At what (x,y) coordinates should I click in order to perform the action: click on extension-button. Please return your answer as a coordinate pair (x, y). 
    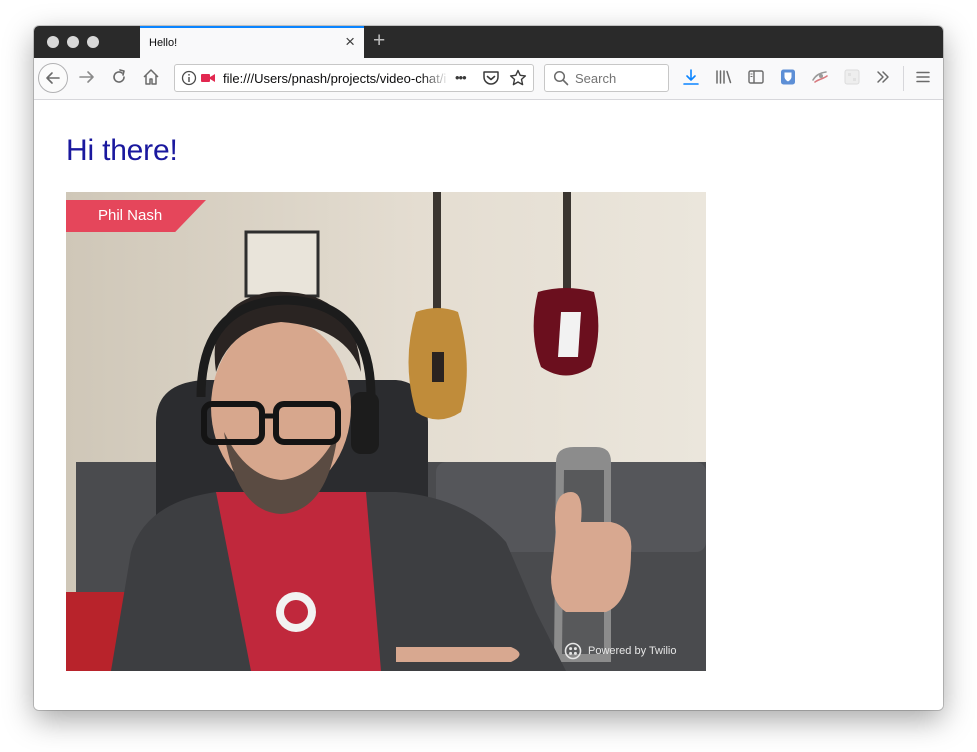
    Looking at the image, I should click on (820, 77).